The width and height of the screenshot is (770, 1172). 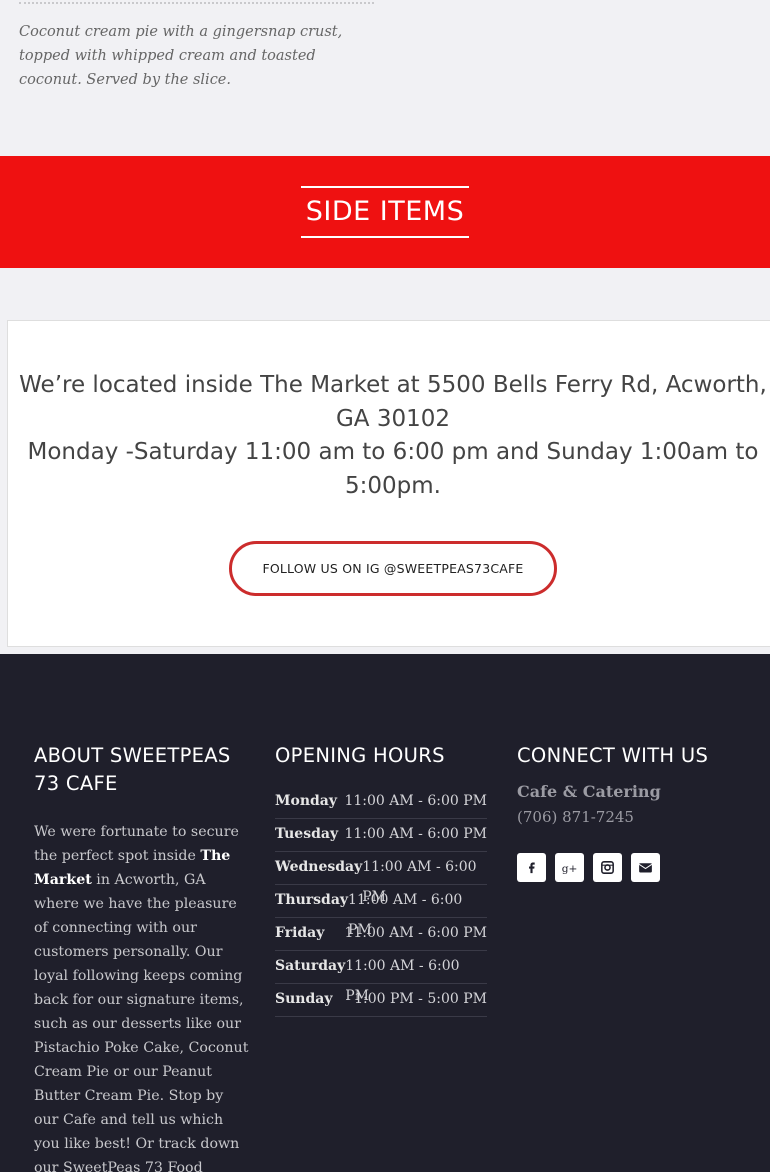 What do you see at coordinates (393, 568) in the screenshot?
I see `follow-instagram-button: FOLLOW US ON IG @SWEETPEAS73CAFE` at bounding box center [393, 568].